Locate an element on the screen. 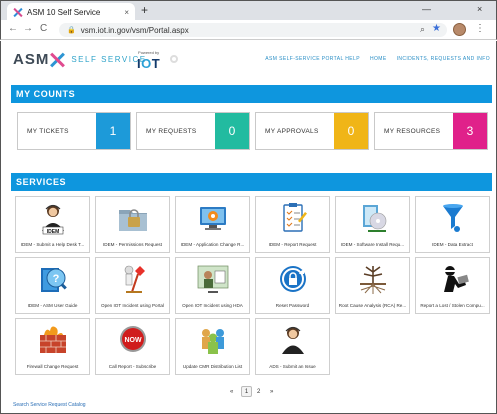 The width and height of the screenshot is (497, 414). service-tile-firewall: Firewall Change Request is located at coordinates (52, 346).